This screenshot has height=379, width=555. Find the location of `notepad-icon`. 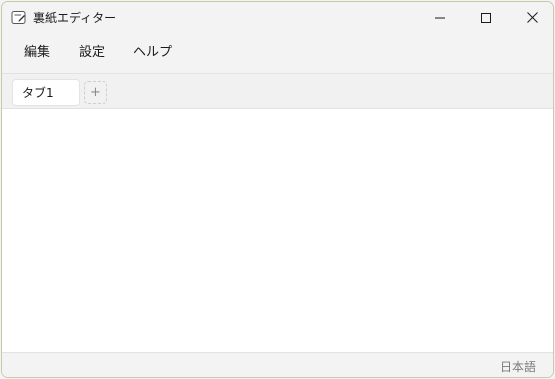

notepad-icon is located at coordinates (19, 17).